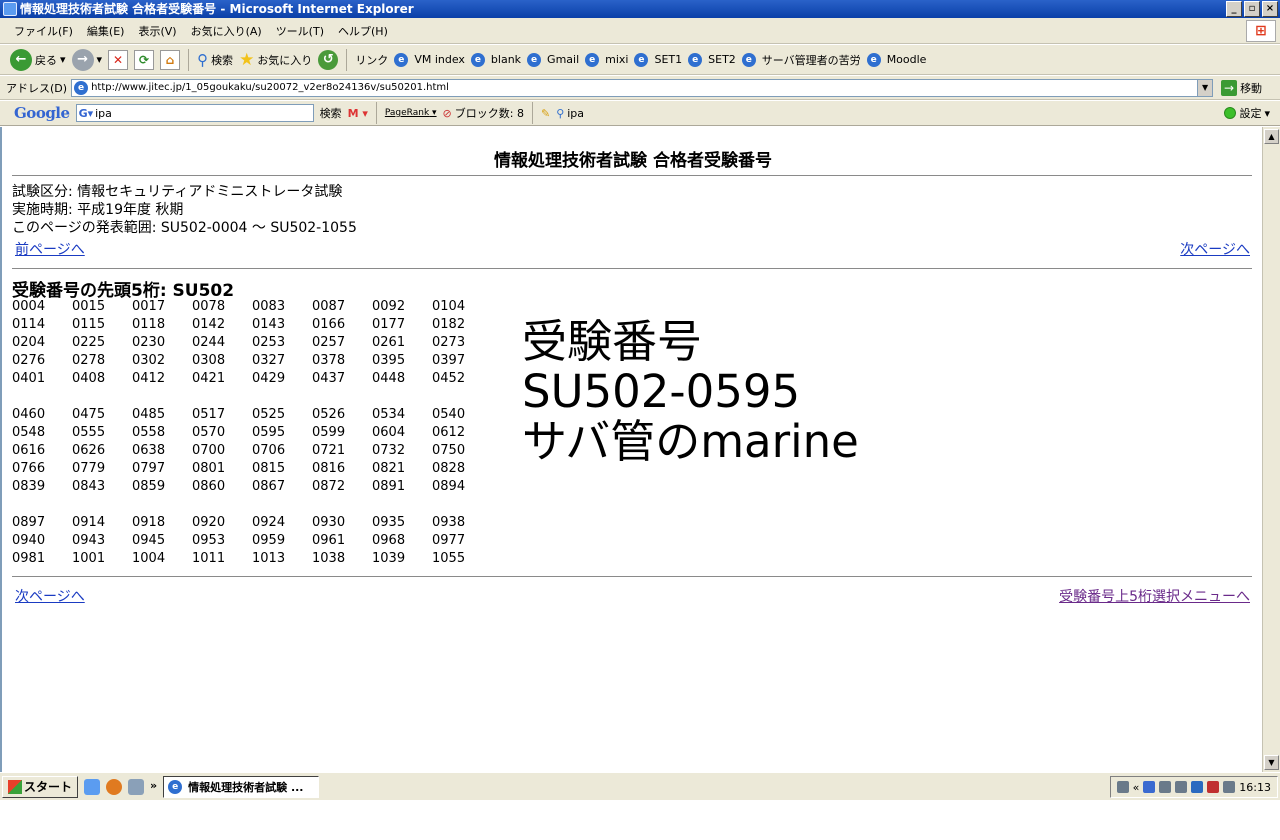 This screenshot has height=840, width=1280. I want to click on settings-button: 設定 ▾, so click(1247, 113).